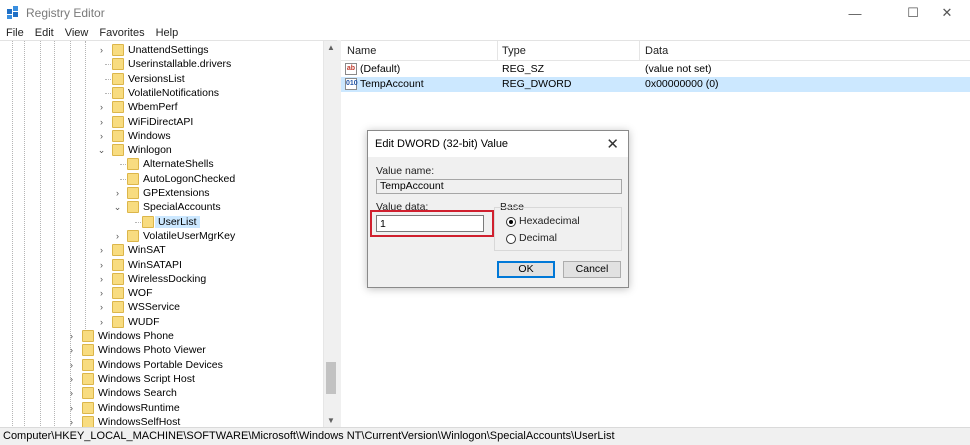 This screenshot has width=970, height=445. Describe the element at coordinates (167, 33) in the screenshot. I see `menu-help: Help` at that location.